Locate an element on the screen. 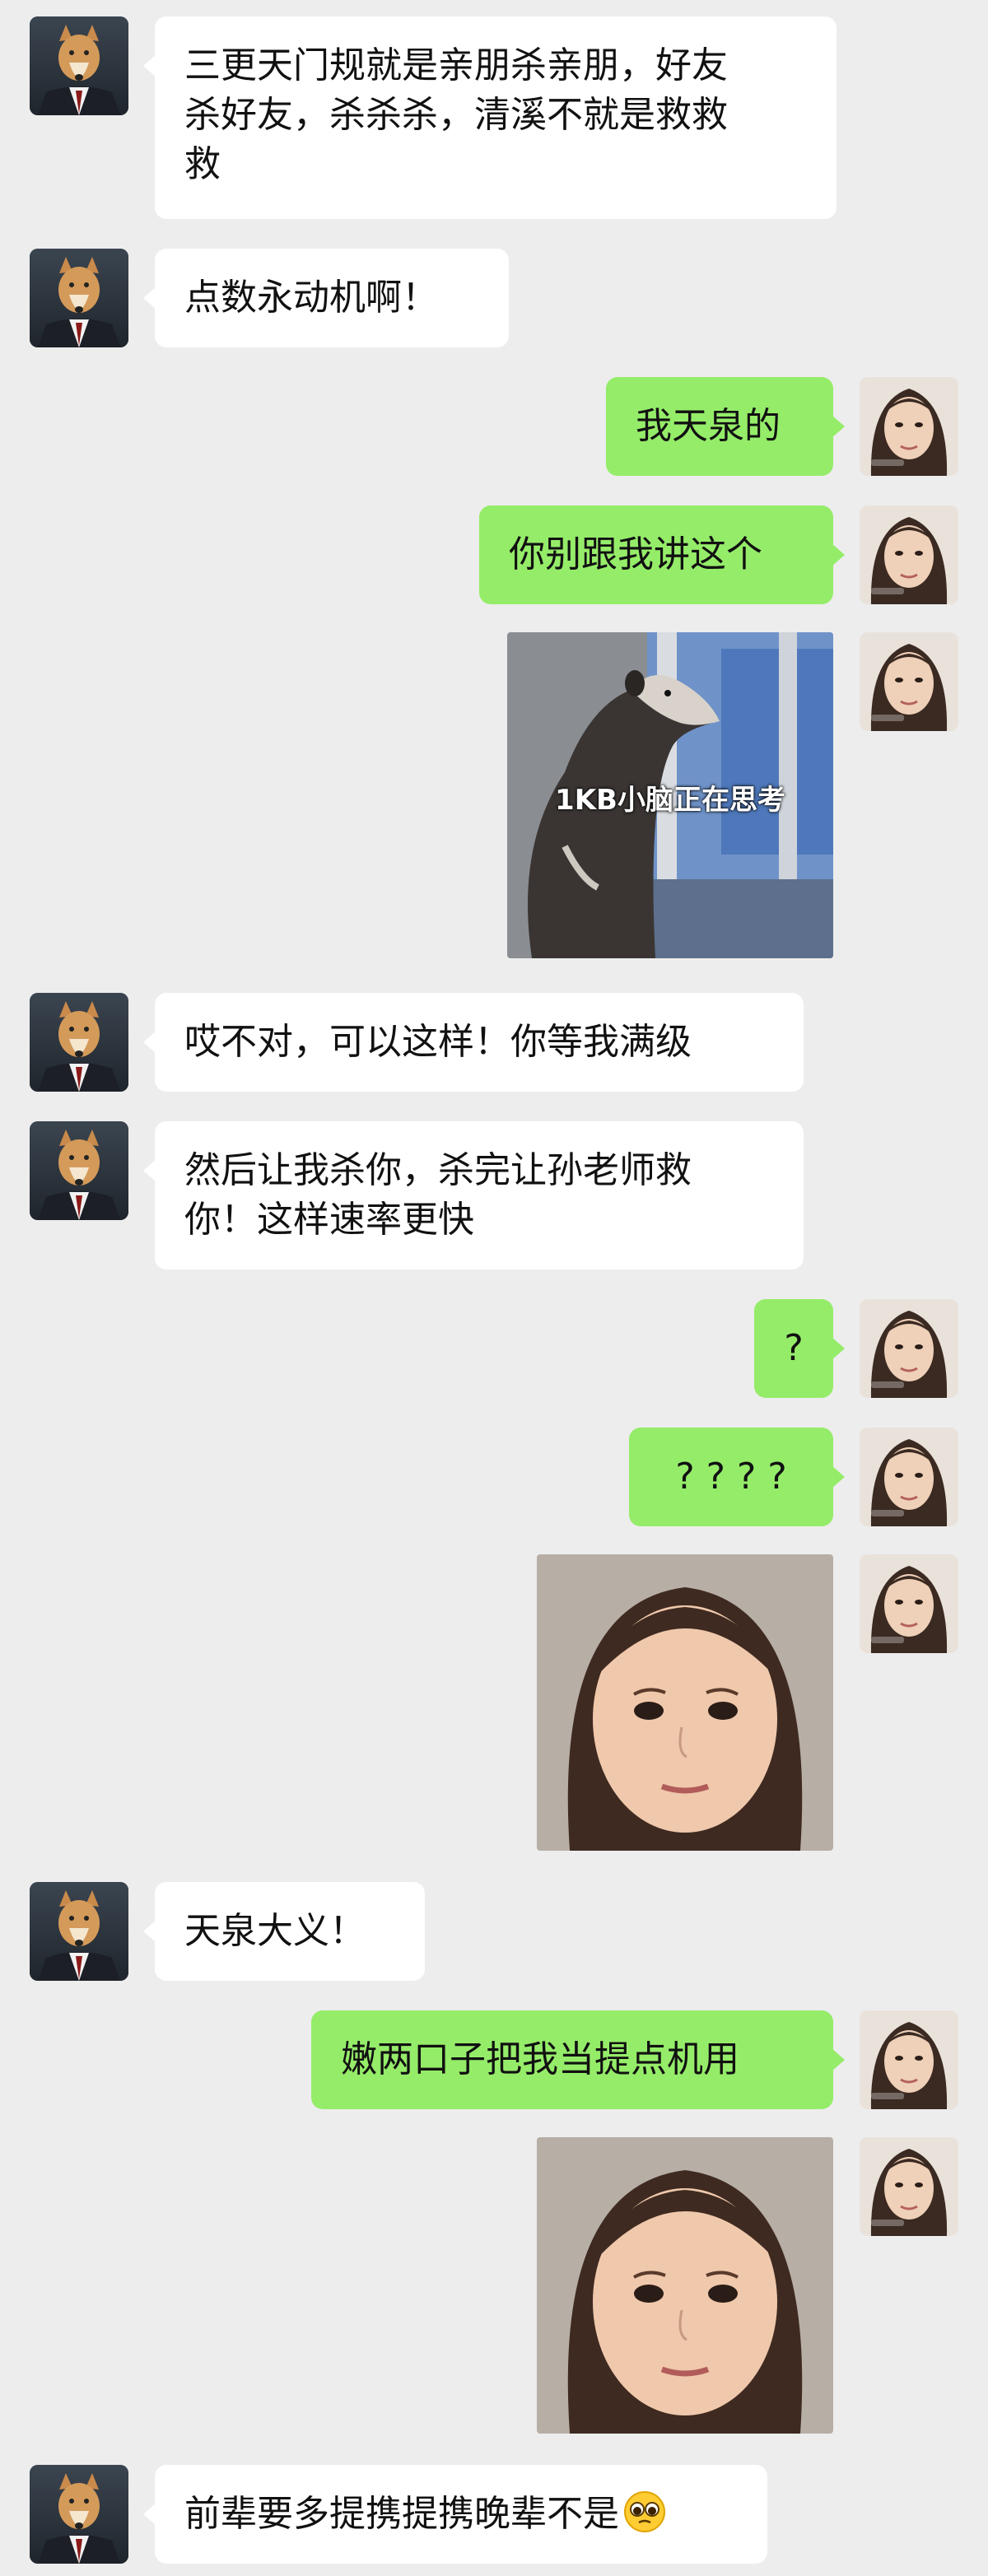 Image resolution: width=988 pixels, height=2576 pixels. pleading-face-emoji-icon is located at coordinates (644, 2512).